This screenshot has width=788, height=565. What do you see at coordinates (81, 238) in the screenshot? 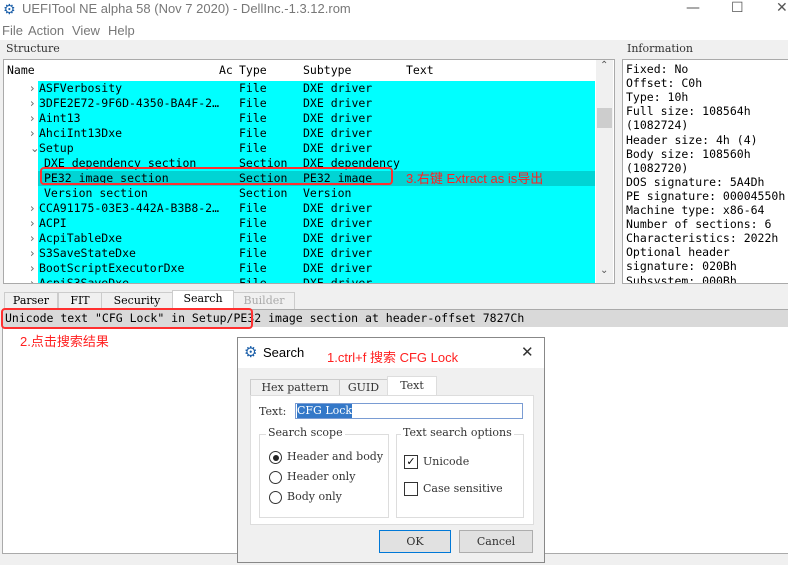
I see `row-name: AcpiTableDxe` at bounding box center [81, 238].